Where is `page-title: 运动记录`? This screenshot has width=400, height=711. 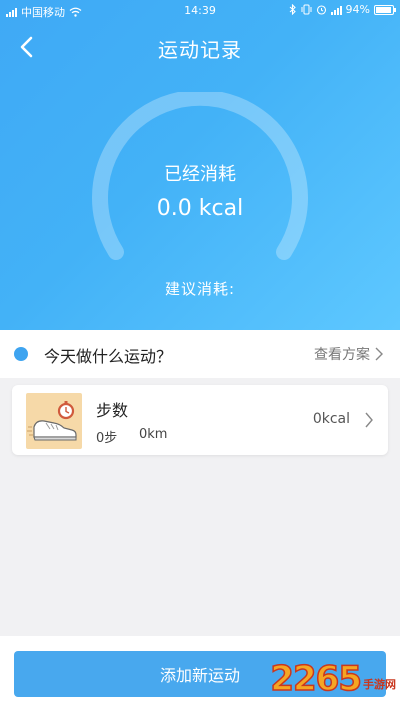 page-title: 运动记录 is located at coordinates (200, 50).